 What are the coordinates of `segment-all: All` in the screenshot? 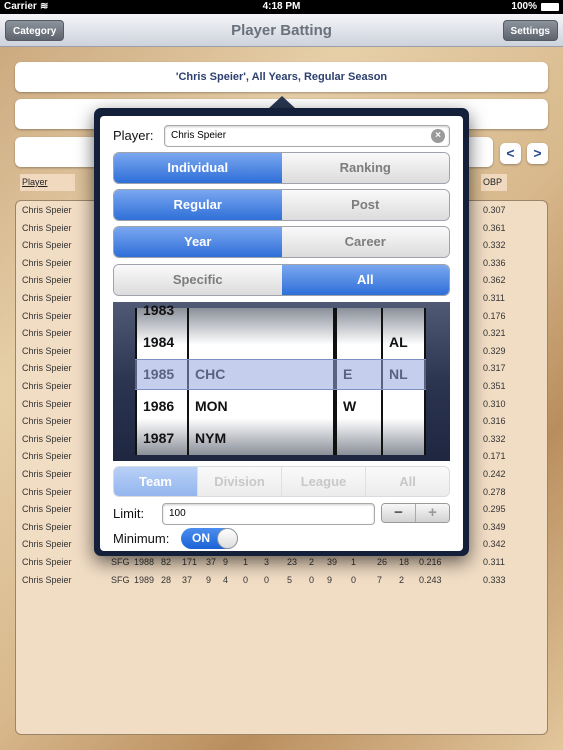 It's located at (365, 280).